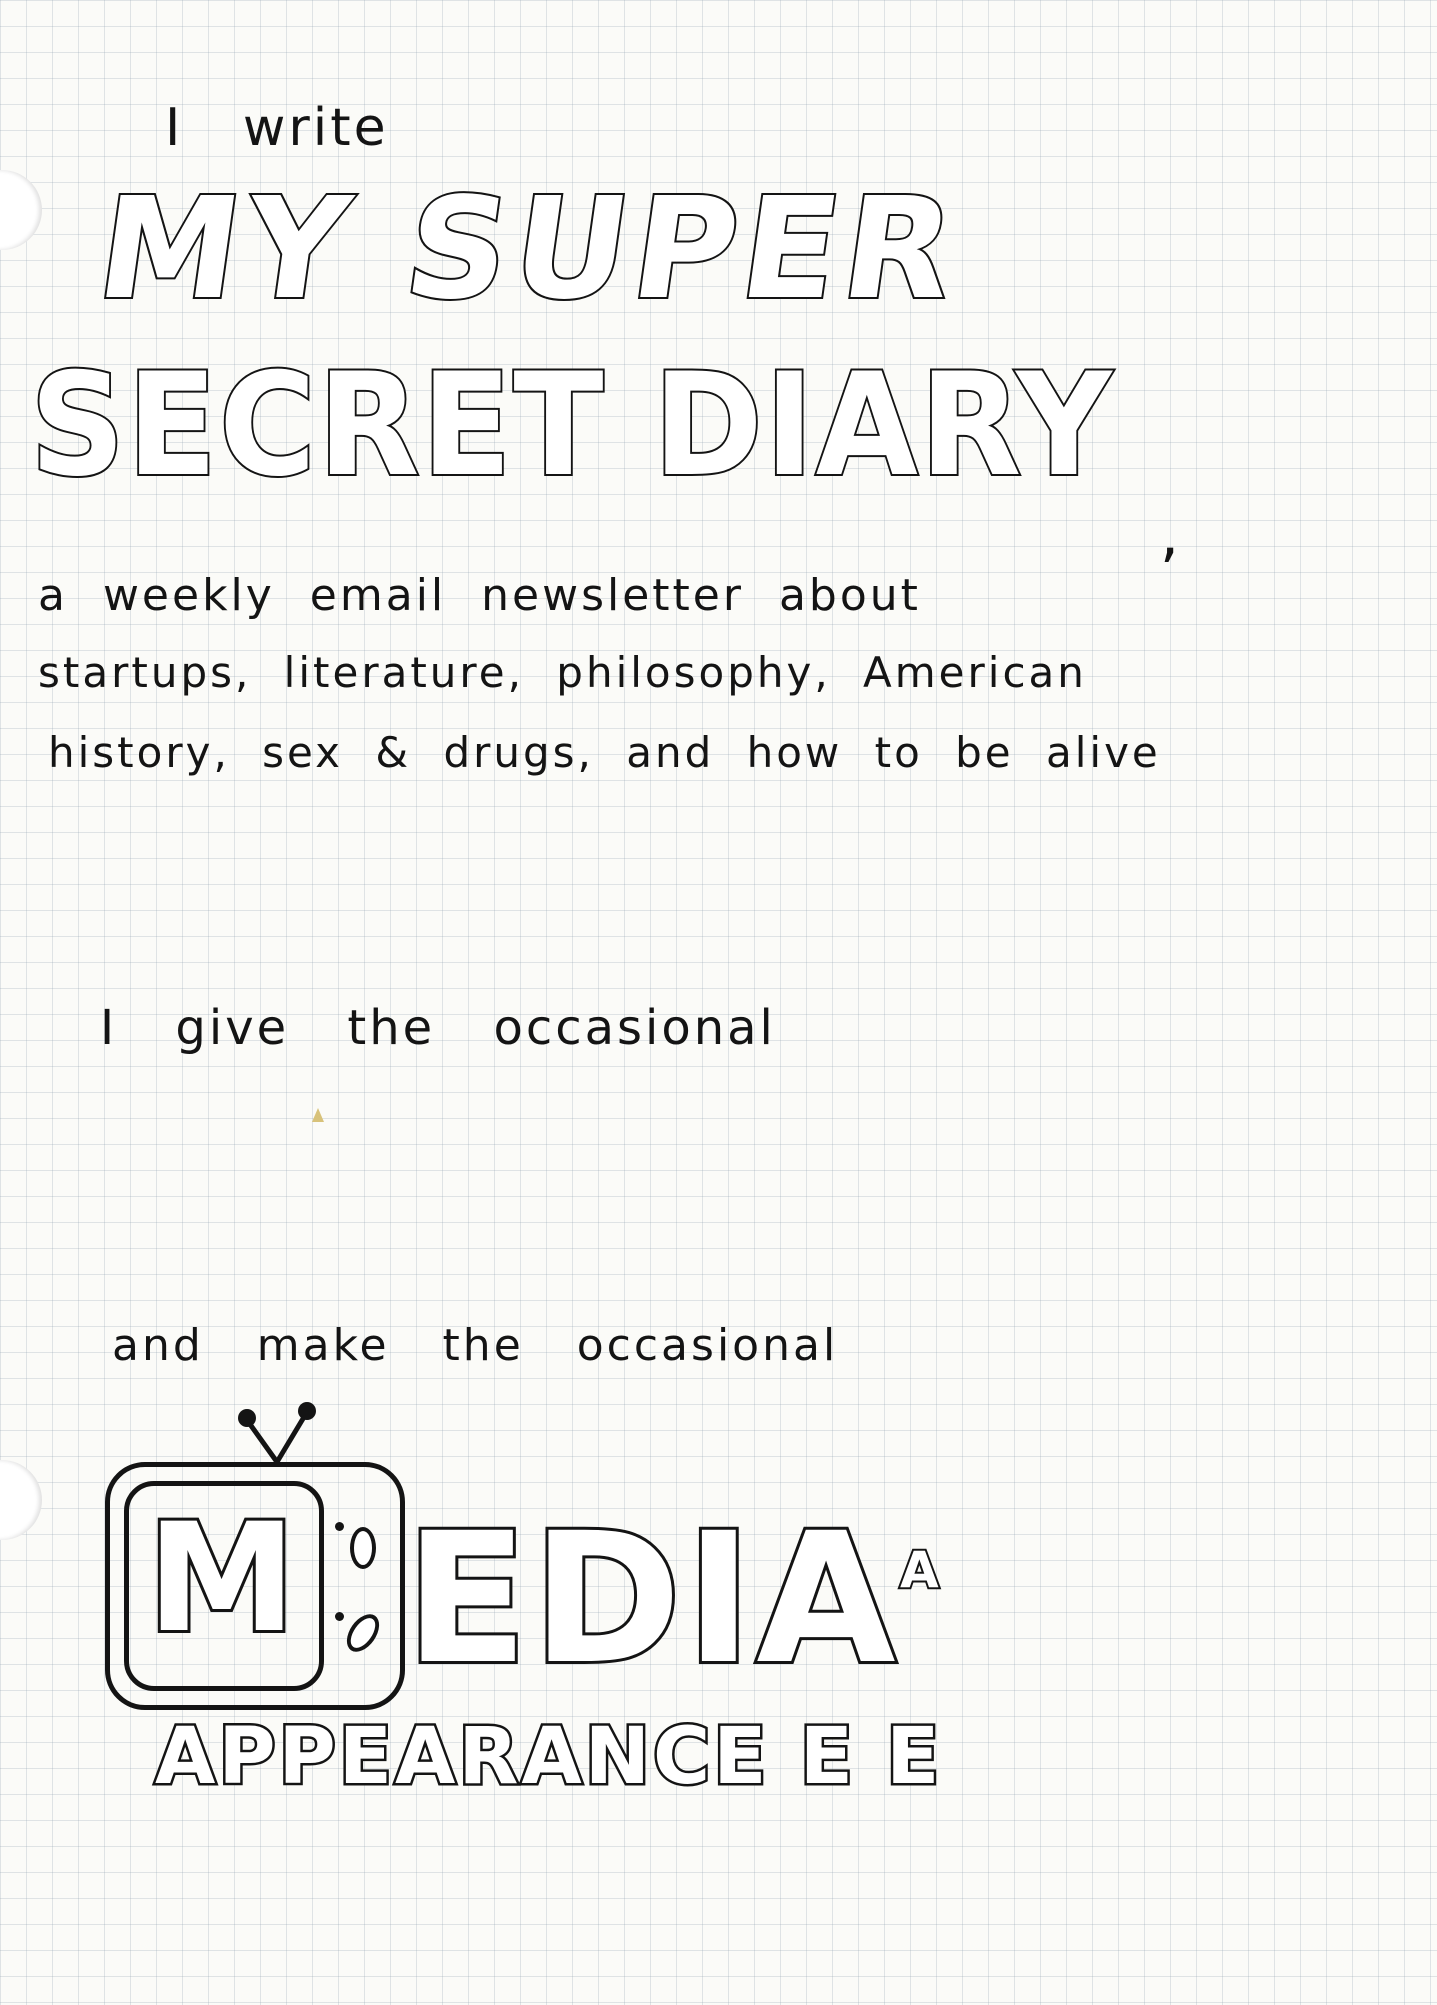  I want to click on tv-icon: M, so click(255, 1586).